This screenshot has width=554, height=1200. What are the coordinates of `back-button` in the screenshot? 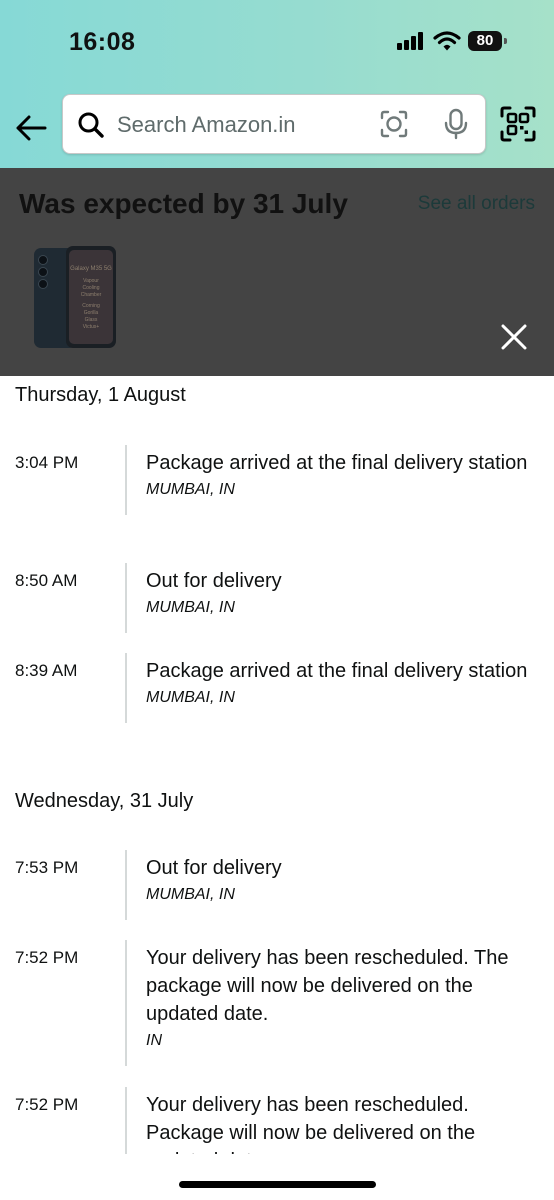 It's located at (32, 128).